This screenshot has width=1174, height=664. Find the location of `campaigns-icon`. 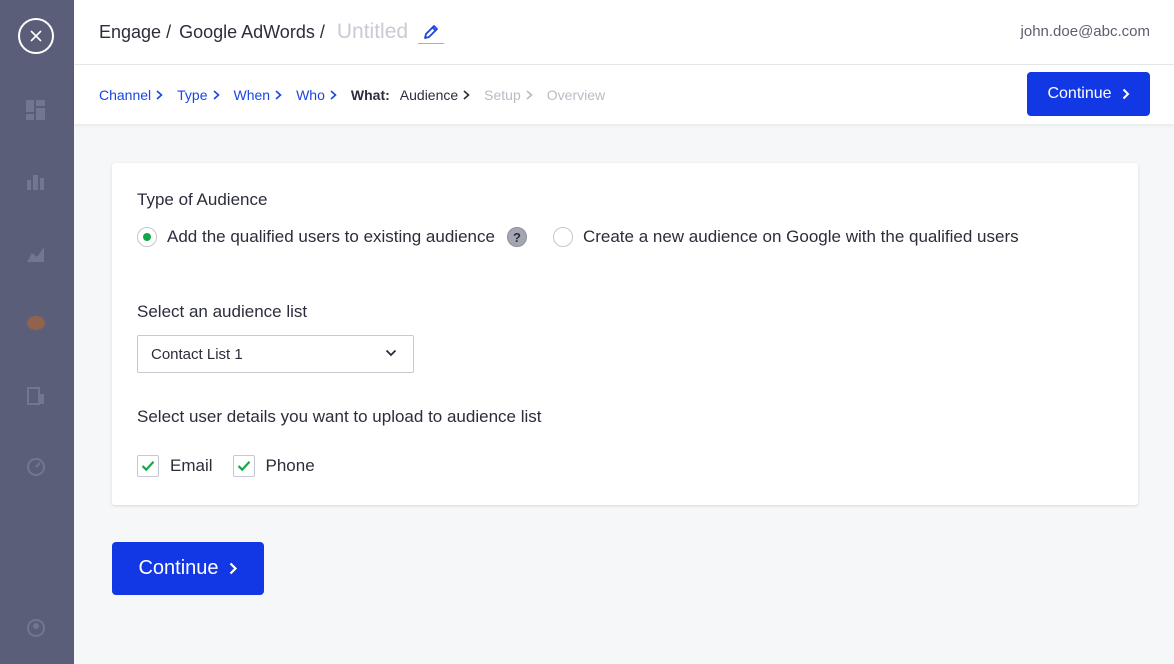

campaigns-icon is located at coordinates (36, 396).